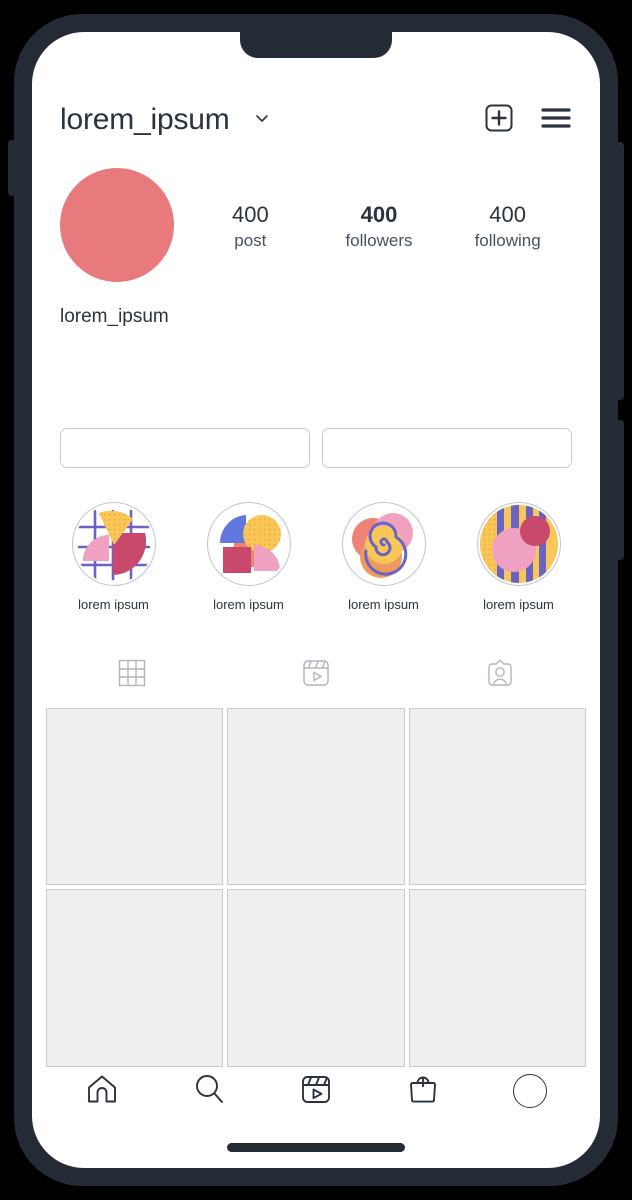  Describe the element at coordinates (619, 271) in the screenshot. I see `volume-buttons` at that location.